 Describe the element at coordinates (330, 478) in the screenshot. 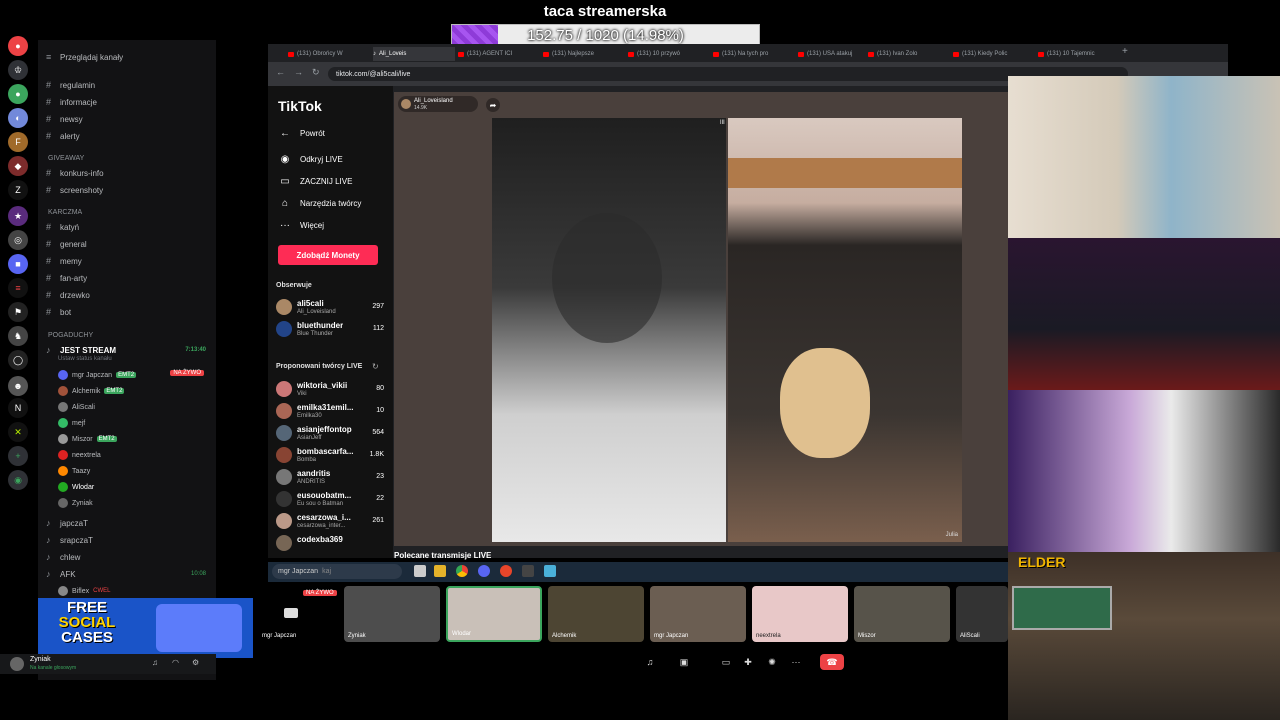

I see `account-item: aandritis ANDRITIS 23` at that location.